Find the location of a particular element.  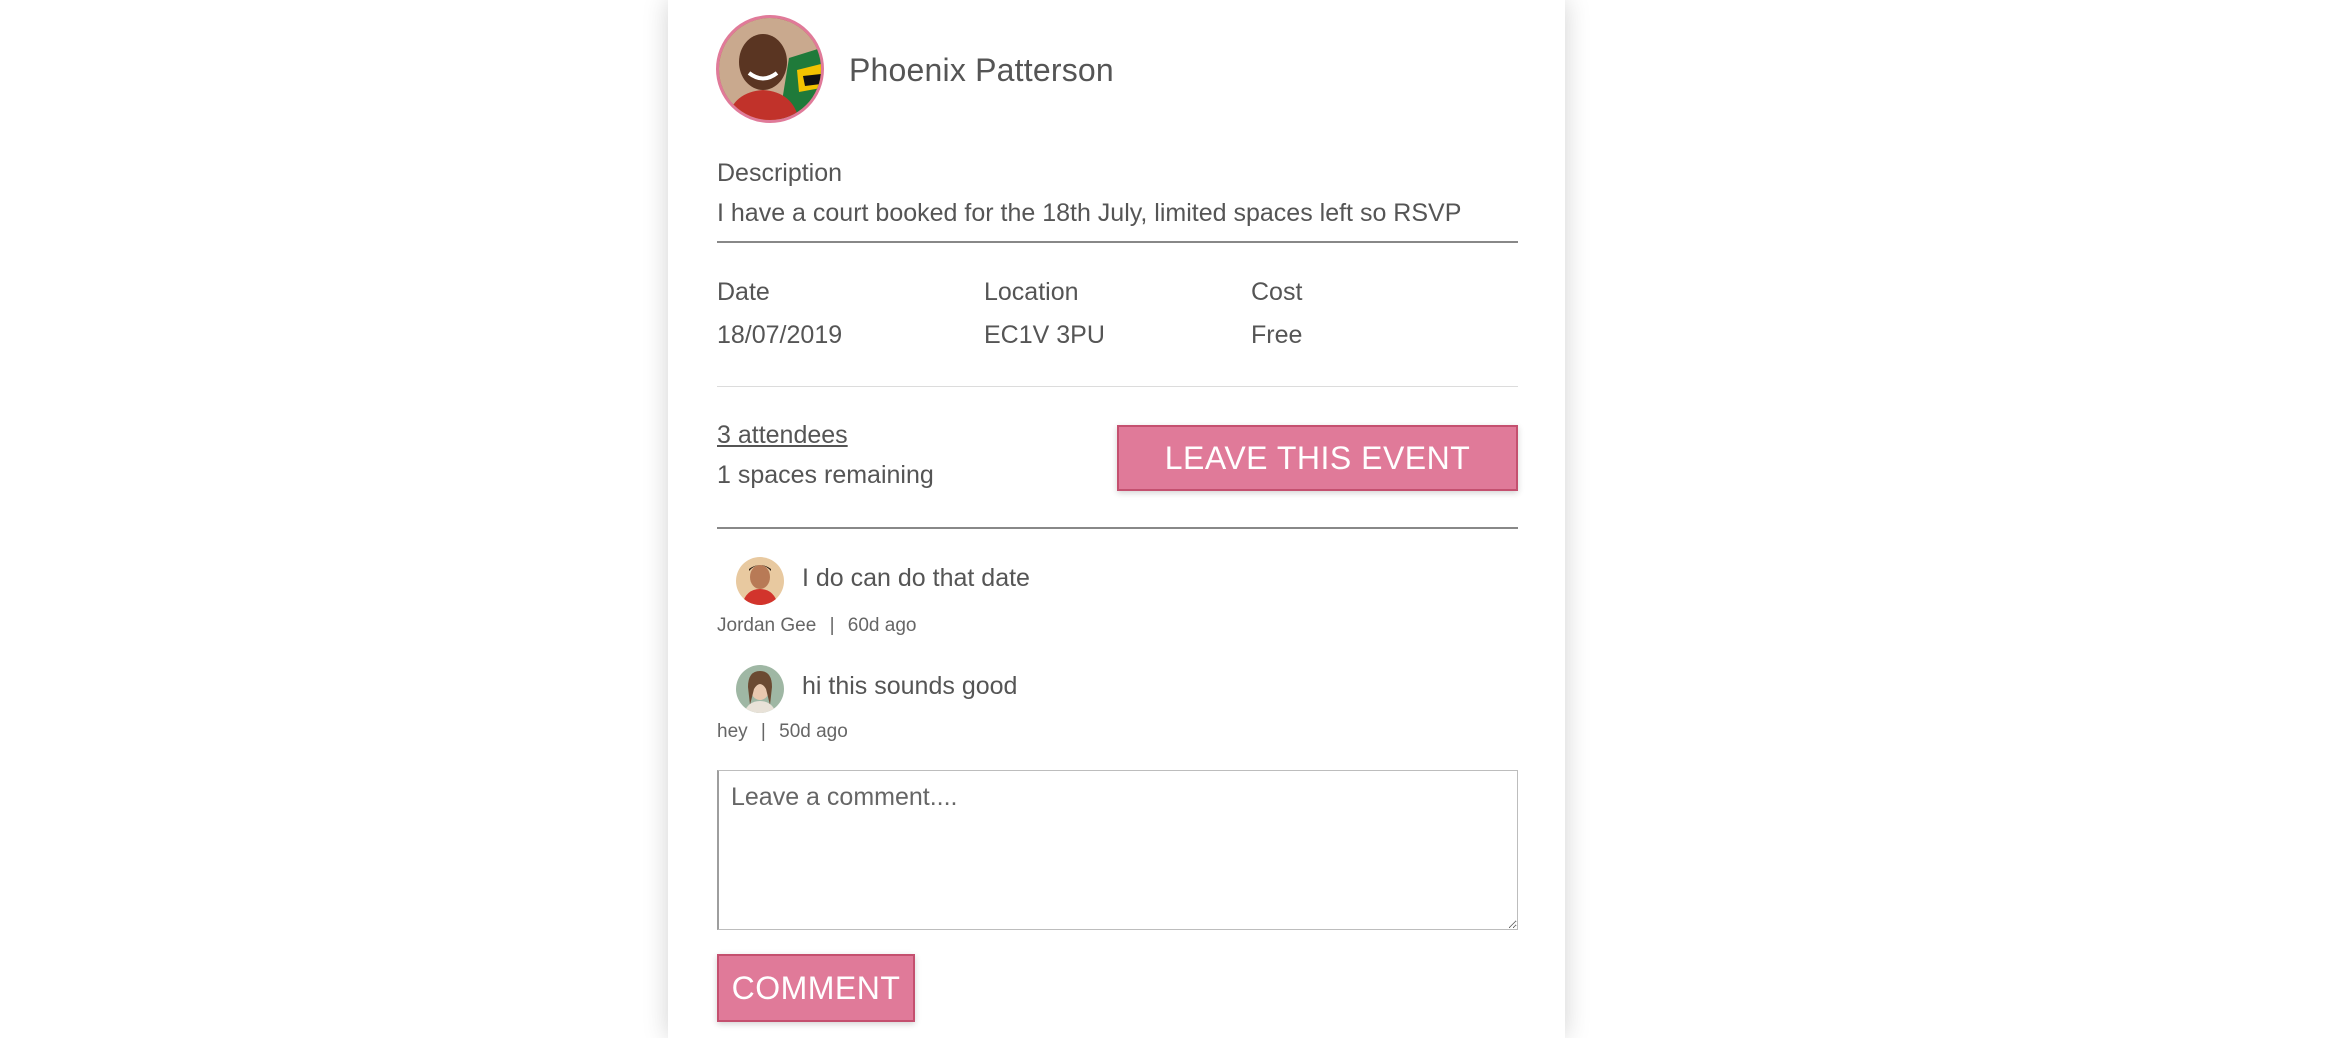

description-label: Description is located at coordinates (780, 173).